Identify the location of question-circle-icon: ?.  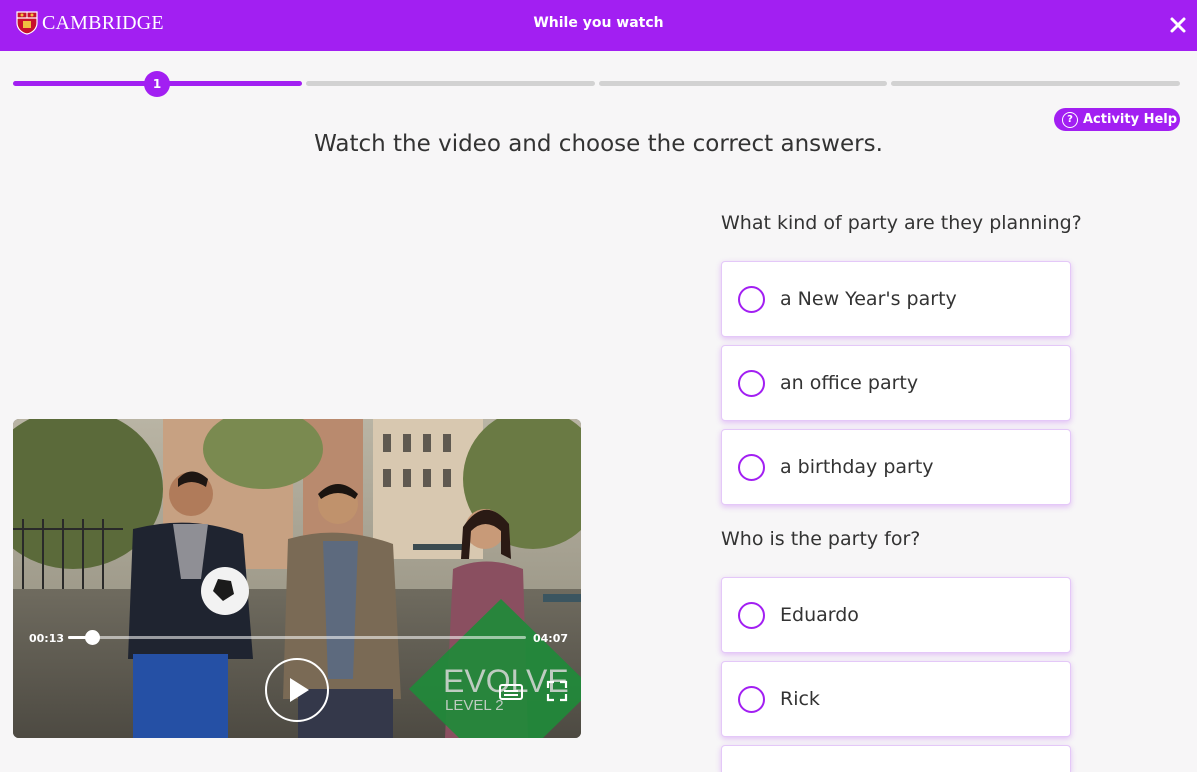
(1070, 119).